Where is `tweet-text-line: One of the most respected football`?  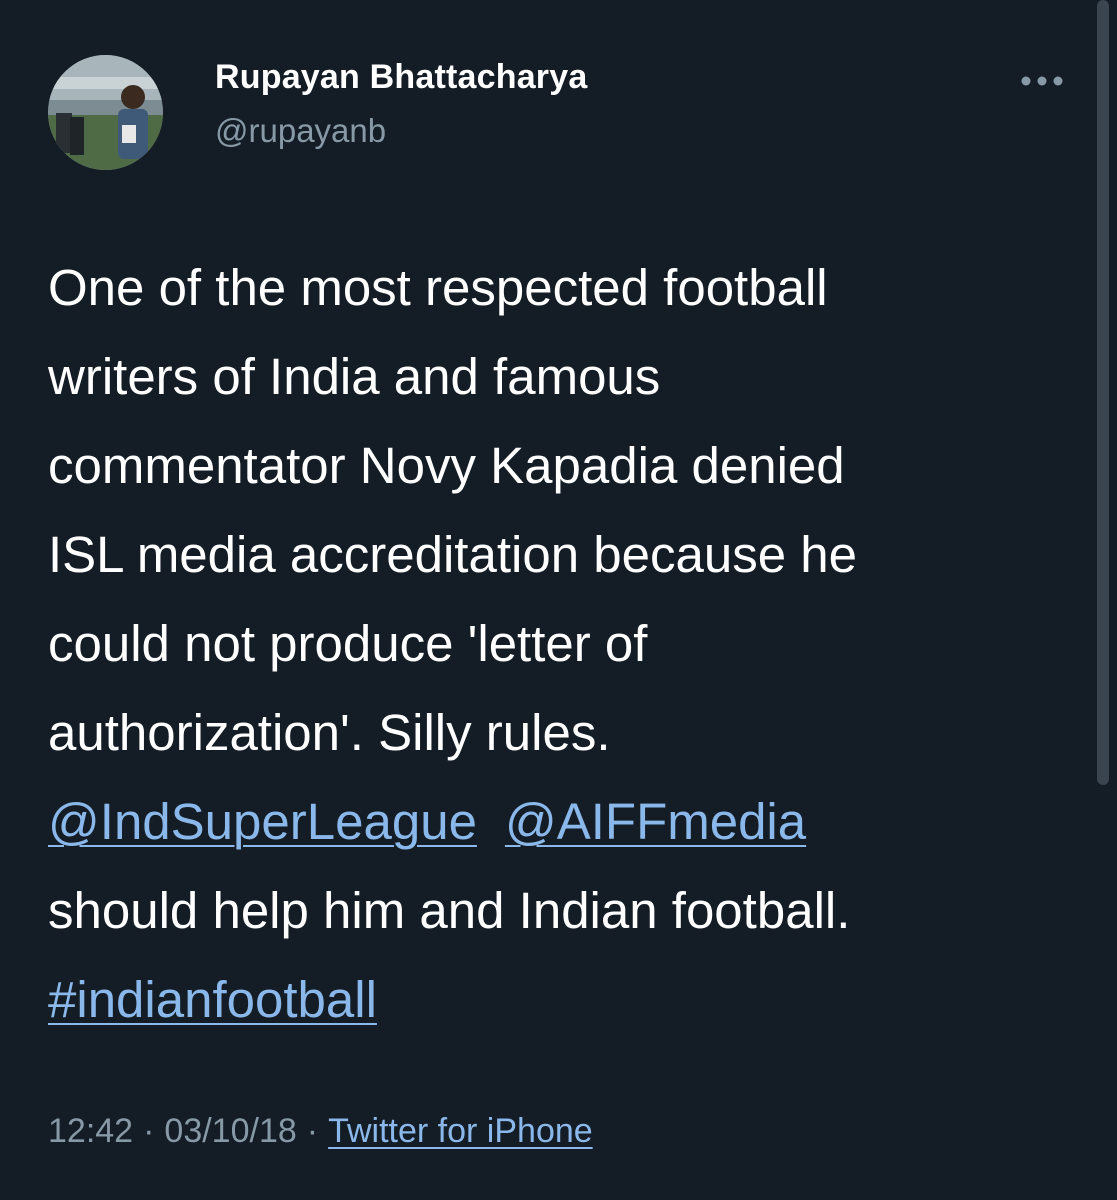 tweet-text-line: One of the most respected football is located at coordinates (438, 287).